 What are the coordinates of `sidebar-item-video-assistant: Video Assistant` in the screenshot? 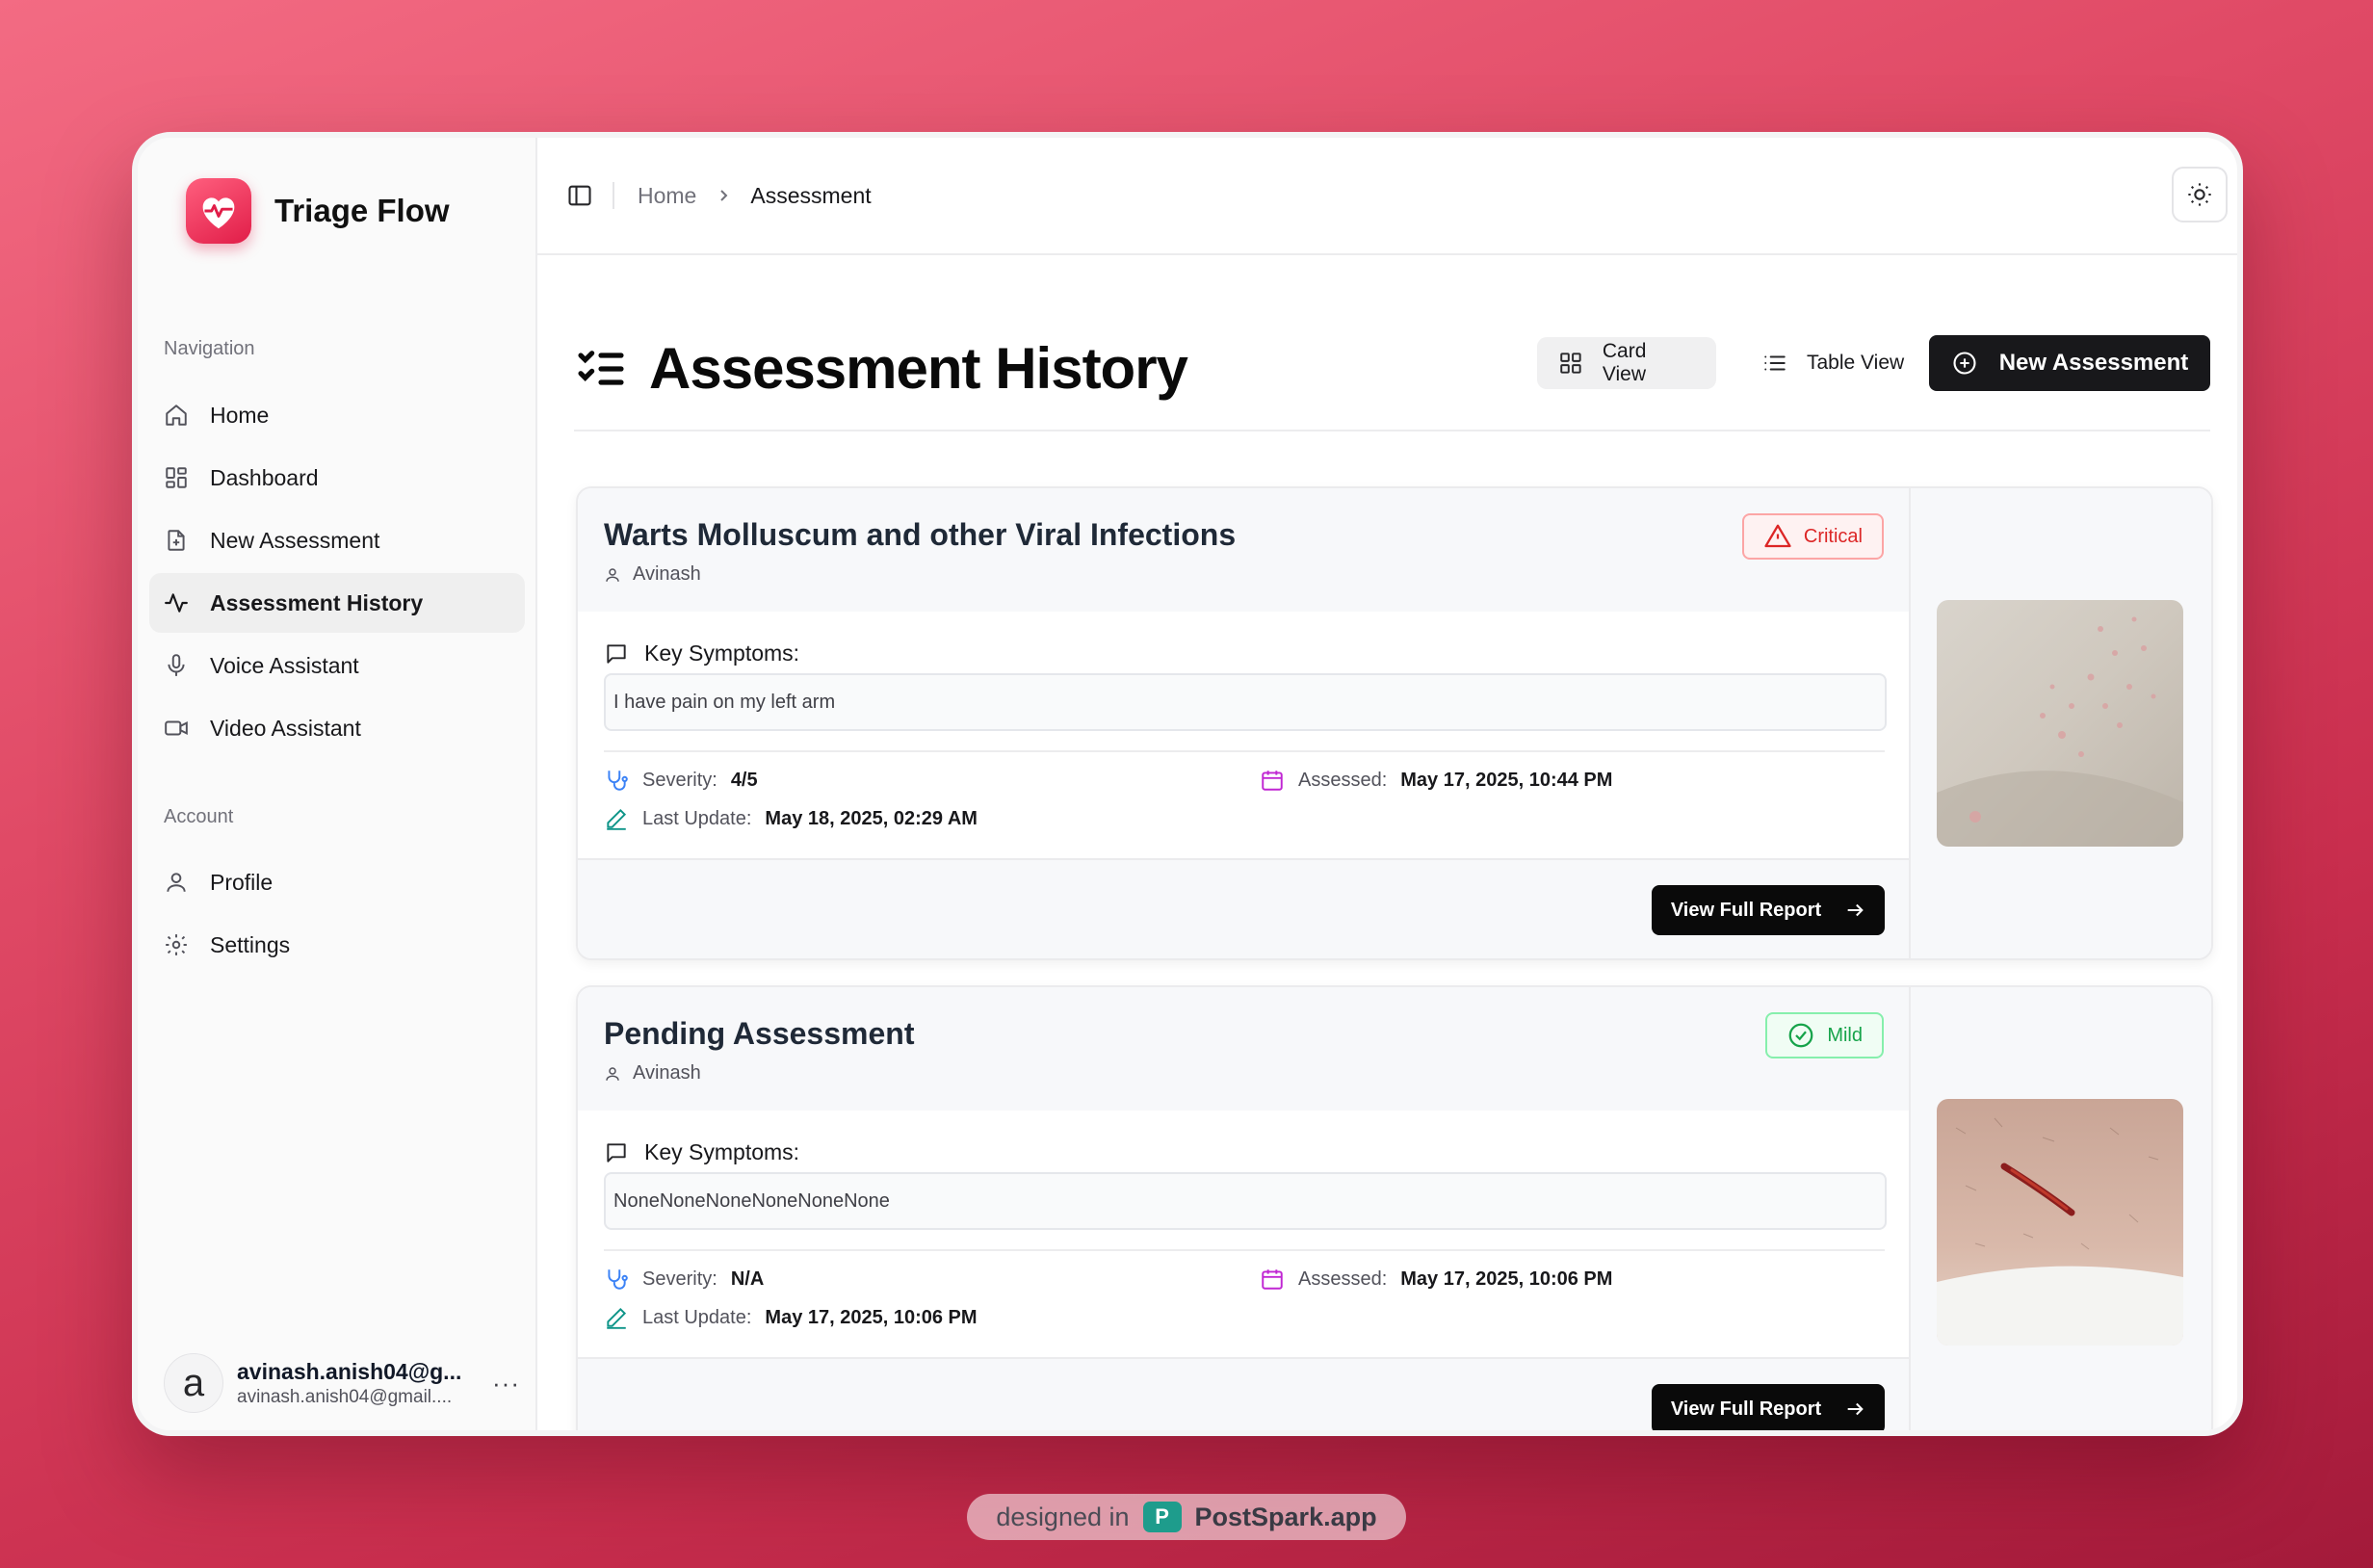 It's located at (337, 728).